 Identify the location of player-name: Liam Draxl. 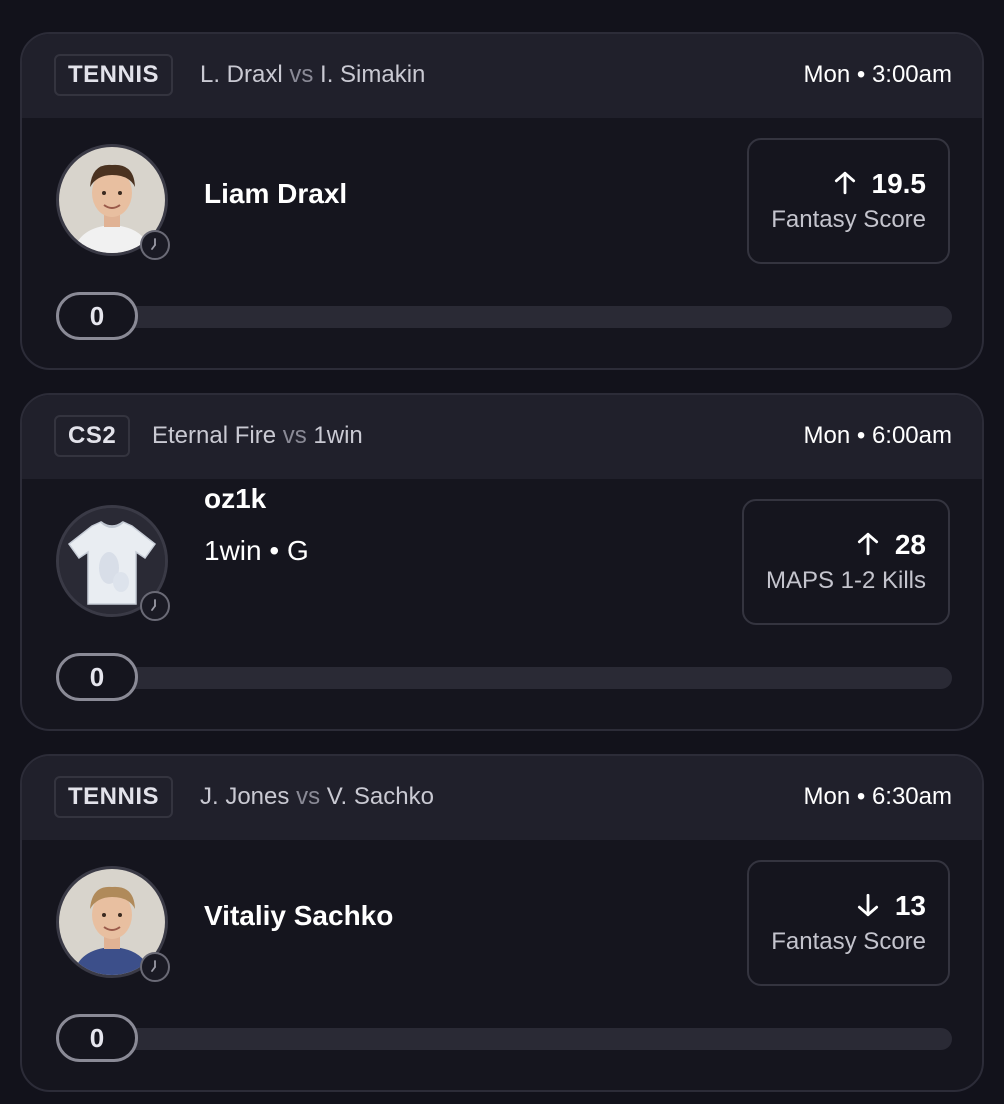
(276, 193).